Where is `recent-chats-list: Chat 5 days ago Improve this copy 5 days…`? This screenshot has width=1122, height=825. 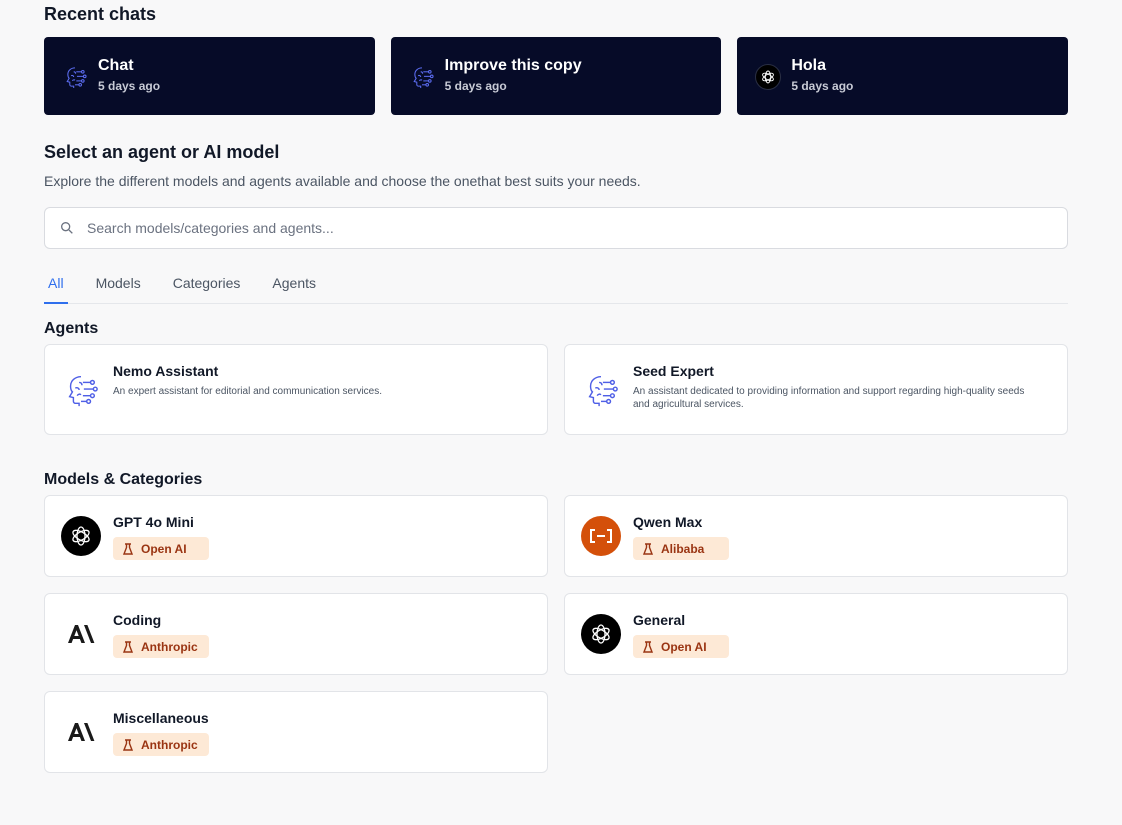
recent-chats-list: Chat 5 days ago Improve this copy 5 days… is located at coordinates (556, 76).